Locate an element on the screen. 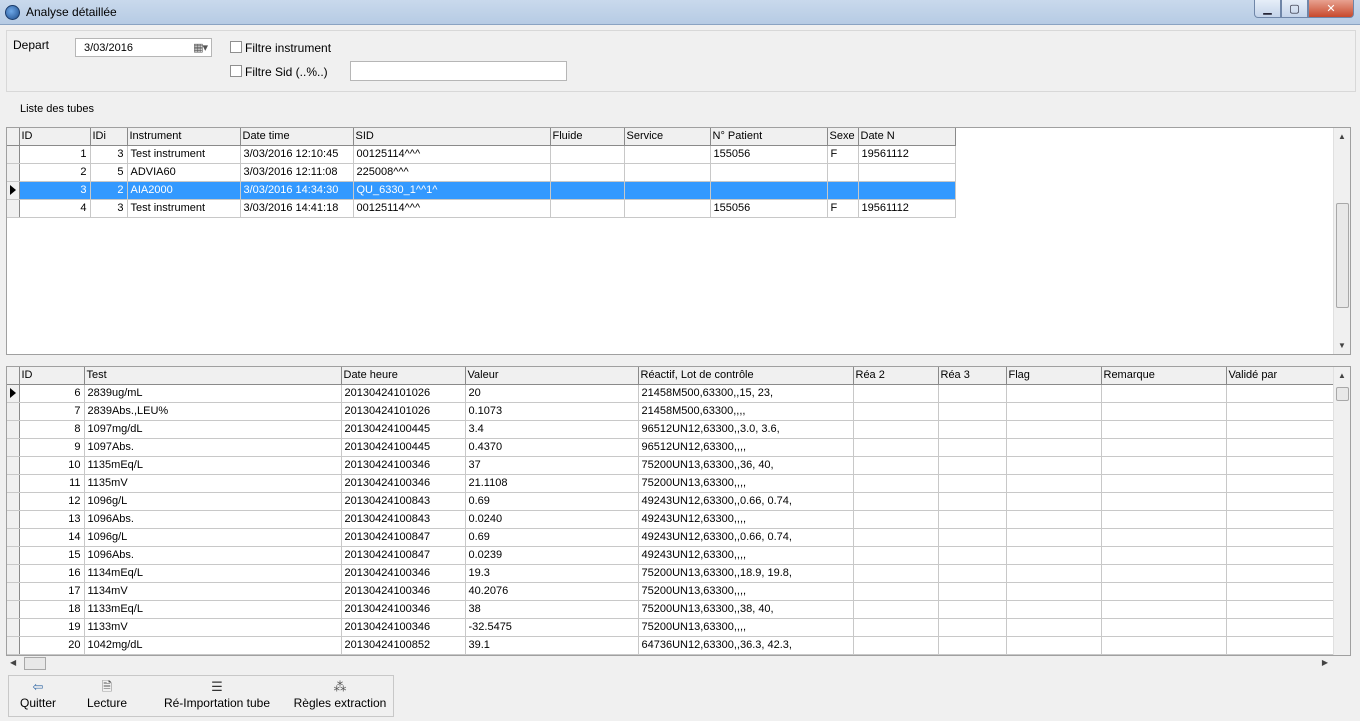 The height and width of the screenshot is (721, 1360). tubes-col-header: SID is located at coordinates (452, 137).